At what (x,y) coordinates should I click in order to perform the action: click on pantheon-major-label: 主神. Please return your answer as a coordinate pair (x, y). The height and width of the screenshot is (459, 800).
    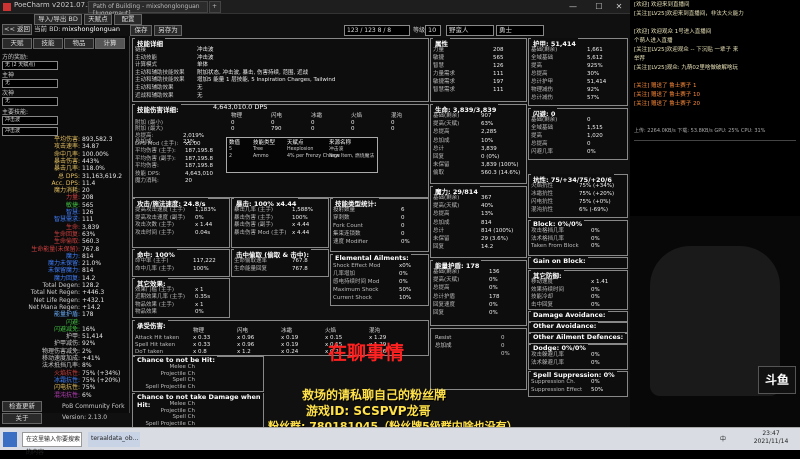
    Looking at the image, I should click on (8, 75).